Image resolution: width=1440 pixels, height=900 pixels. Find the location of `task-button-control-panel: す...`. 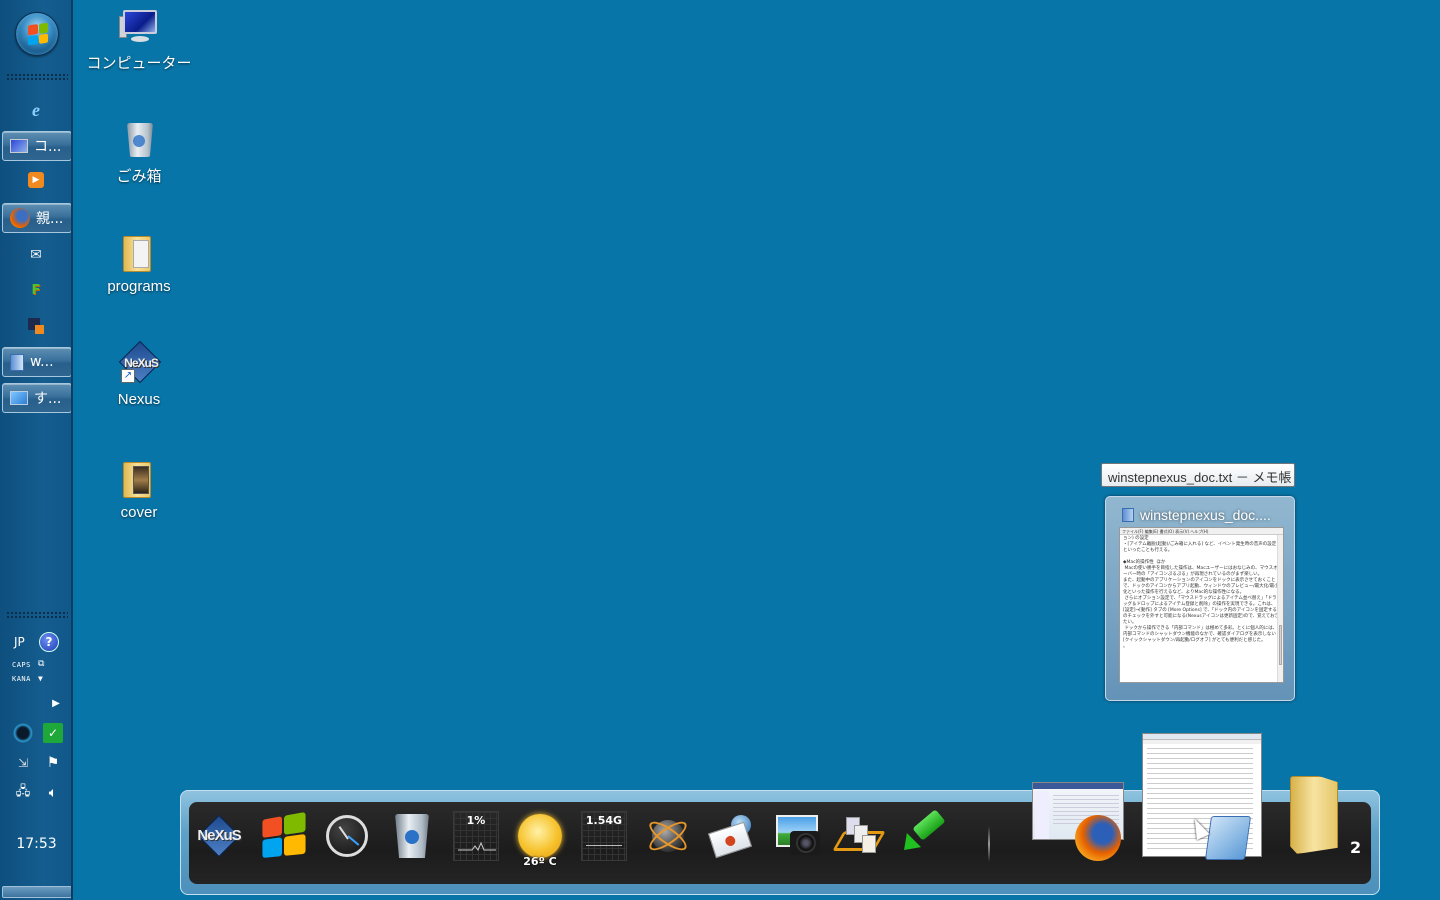

task-button-control-panel: す... is located at coordinates (37, 398).